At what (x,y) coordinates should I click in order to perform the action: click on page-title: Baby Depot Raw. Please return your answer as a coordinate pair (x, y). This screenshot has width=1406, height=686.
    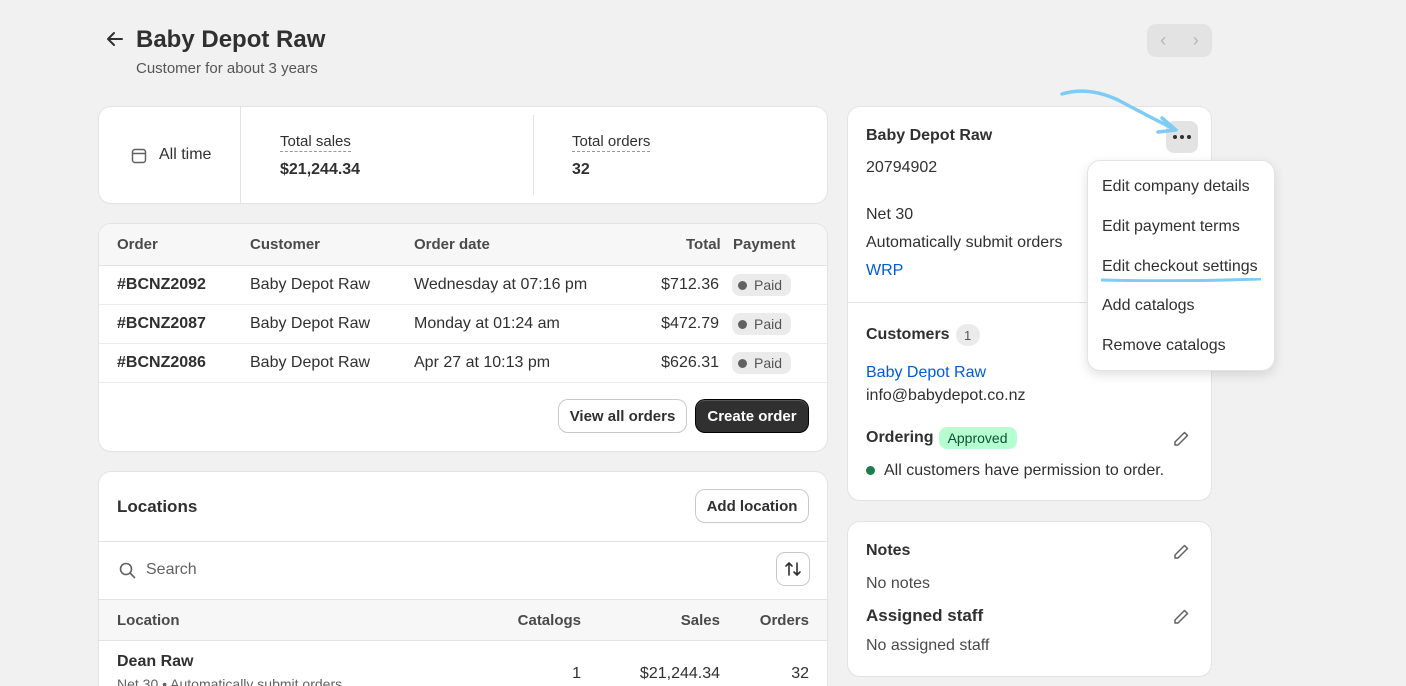
    Looking at the image, I should click on (231, 39).